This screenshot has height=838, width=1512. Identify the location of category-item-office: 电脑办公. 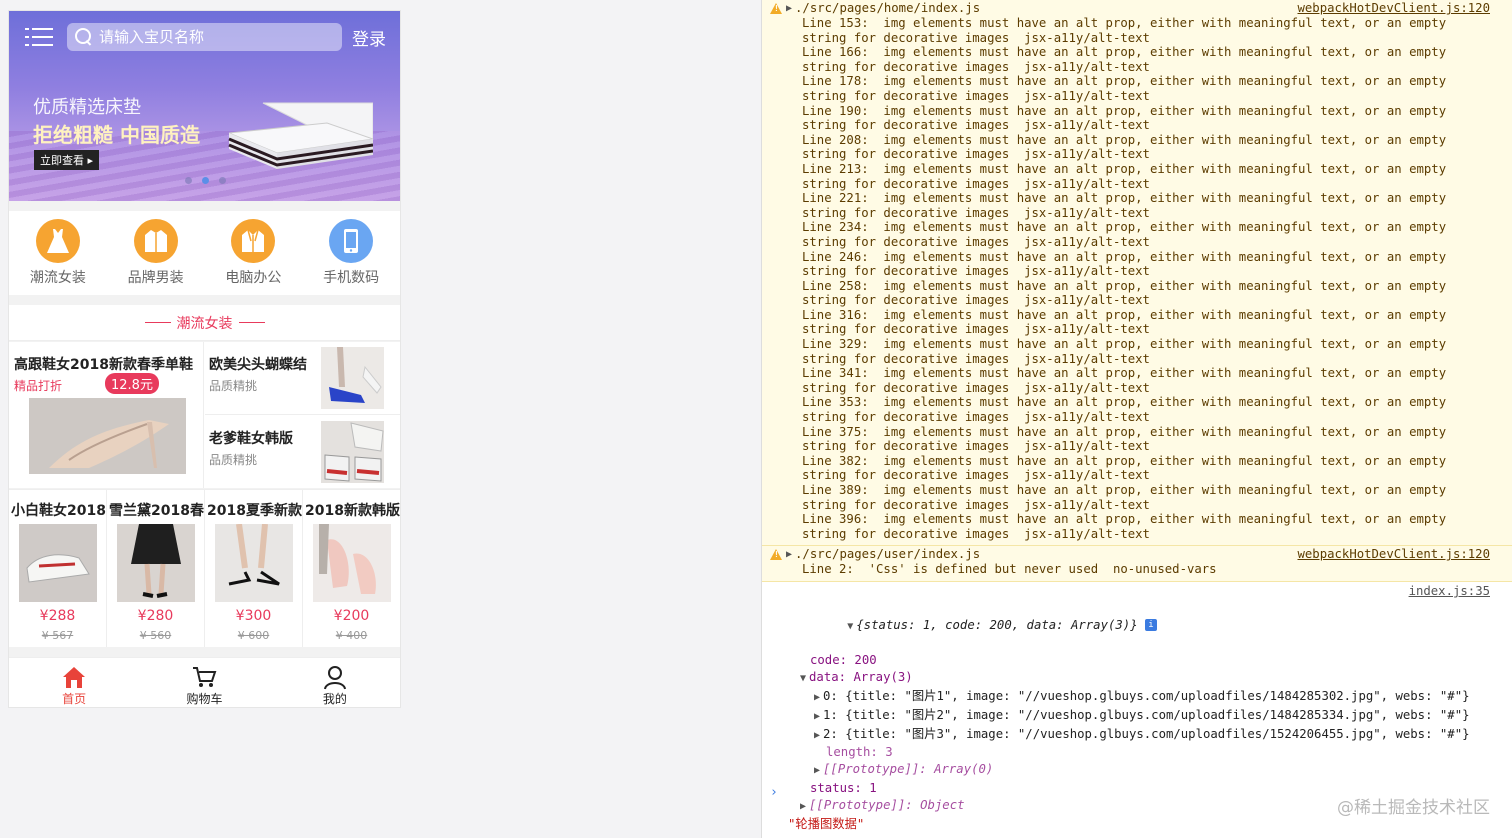
(254, 253).